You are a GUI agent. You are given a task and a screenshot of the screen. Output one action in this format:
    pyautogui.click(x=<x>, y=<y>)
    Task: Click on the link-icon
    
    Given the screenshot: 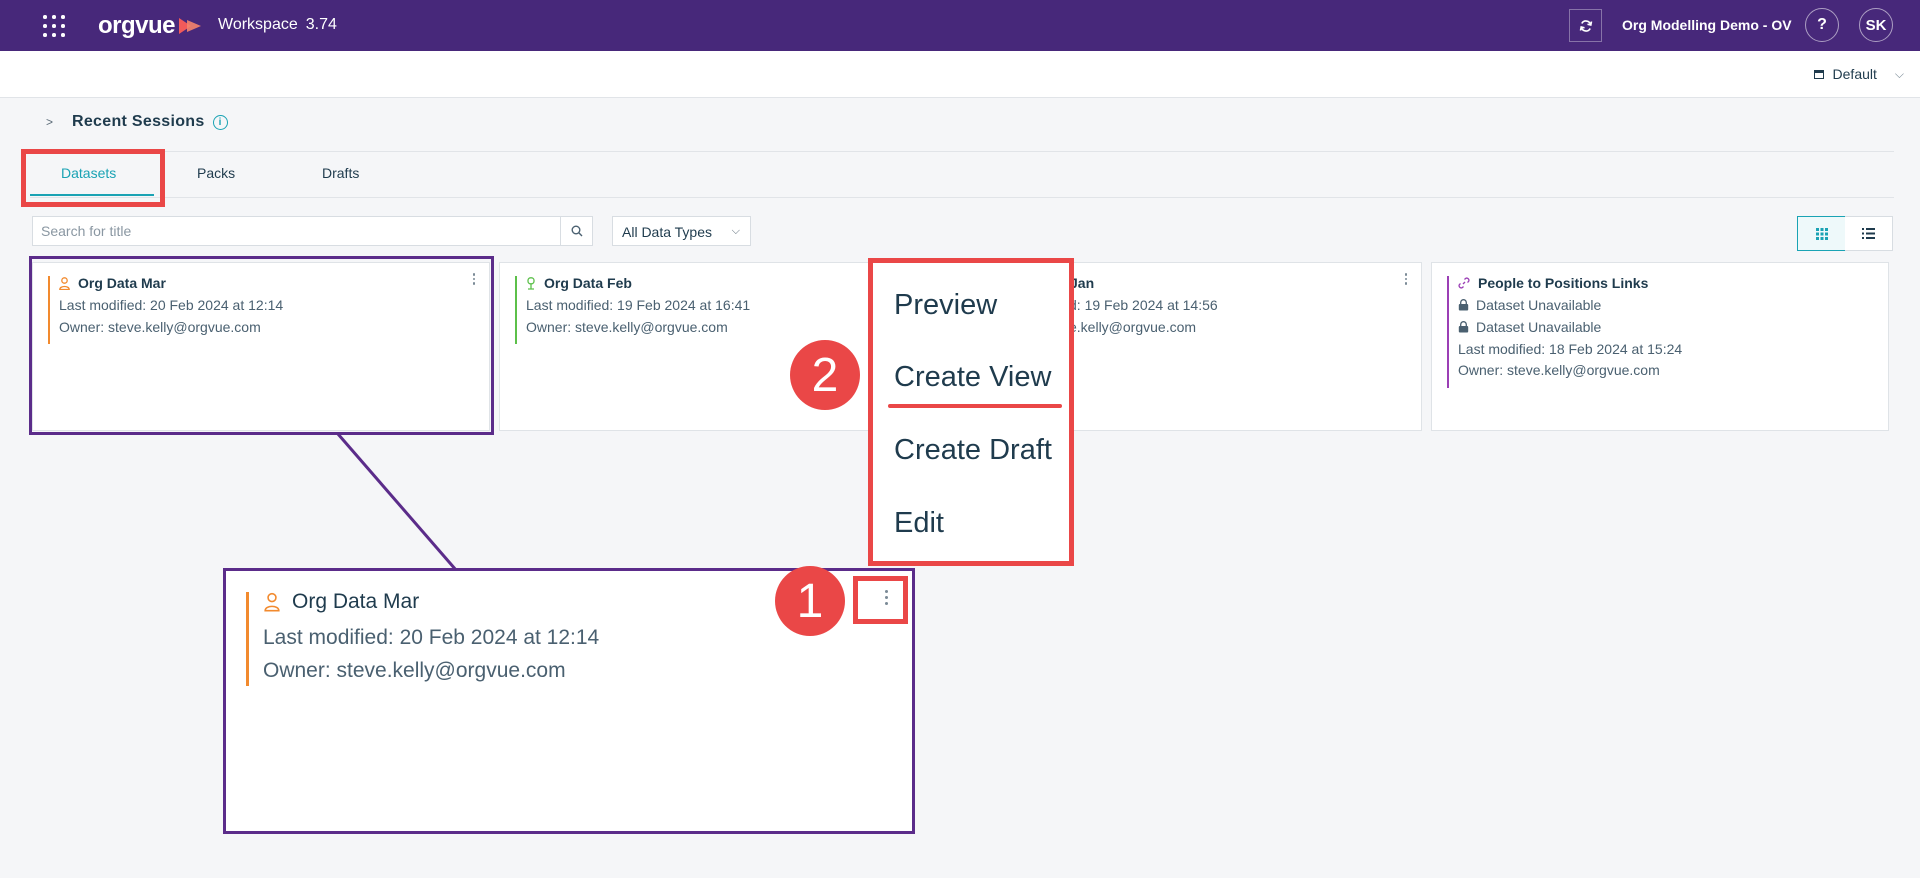 What is the action you would take?
    pyautogui.click(x=1464, y=283)
    